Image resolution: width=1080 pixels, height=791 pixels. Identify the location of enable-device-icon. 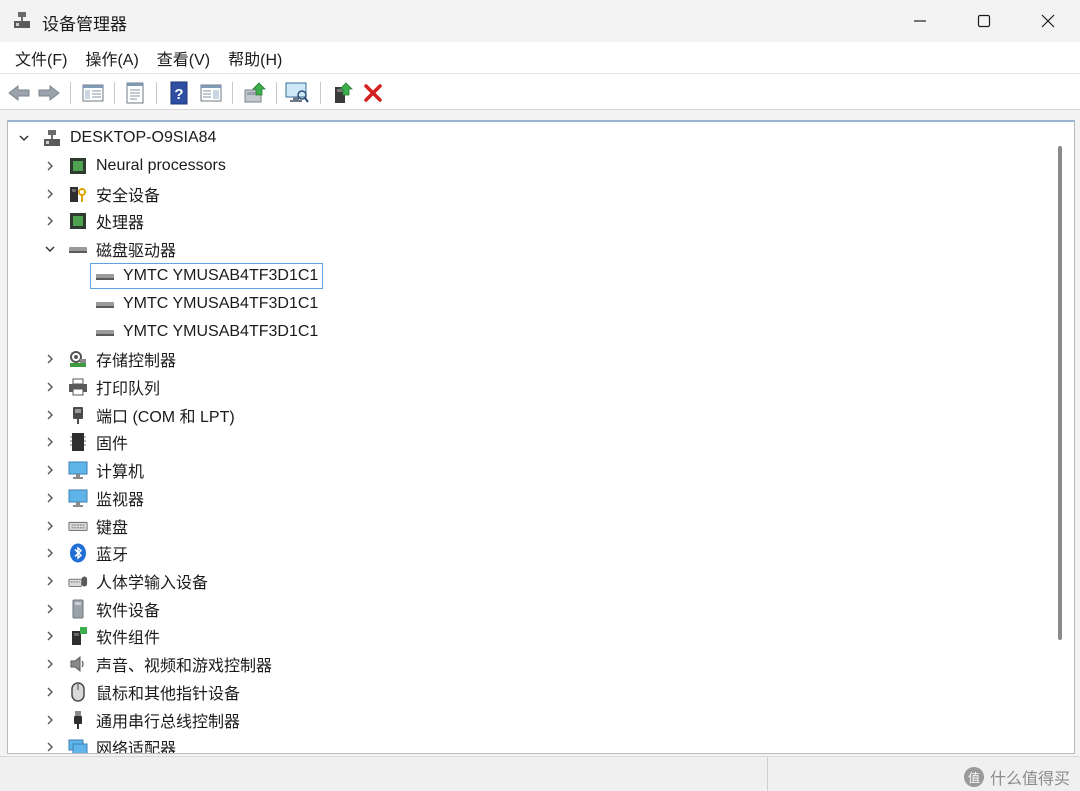
(344, 92).